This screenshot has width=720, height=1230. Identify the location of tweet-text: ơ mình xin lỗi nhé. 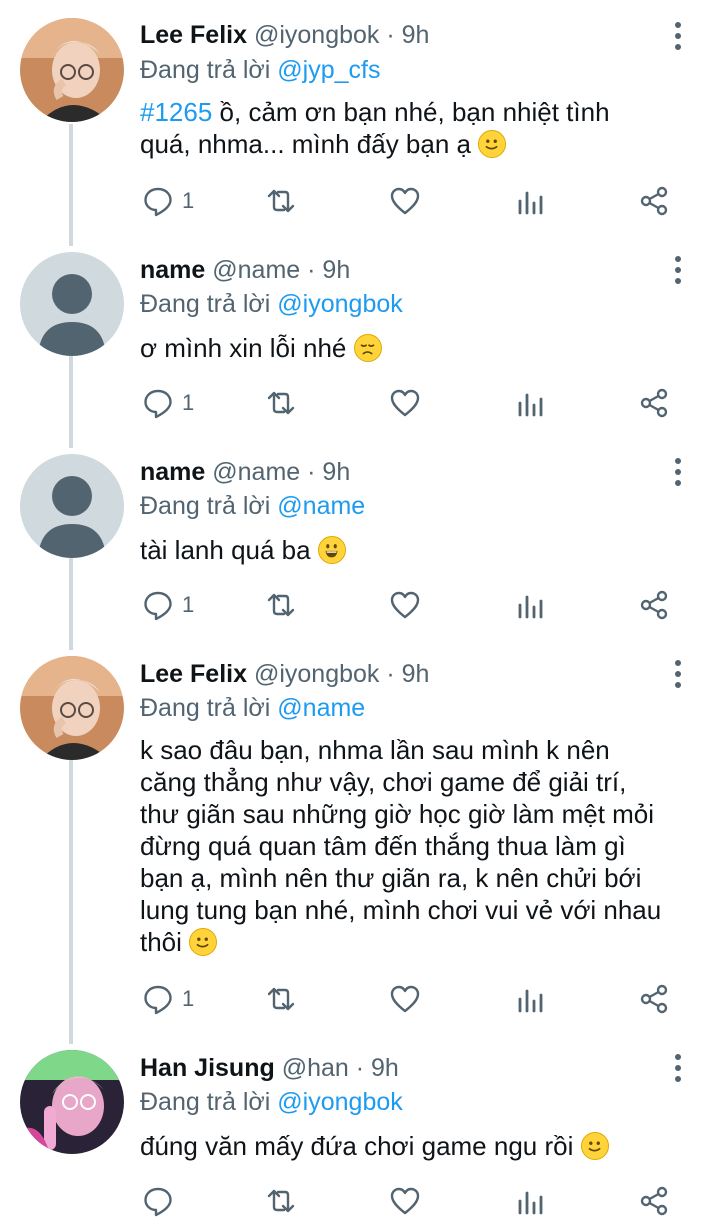
(420, 348).